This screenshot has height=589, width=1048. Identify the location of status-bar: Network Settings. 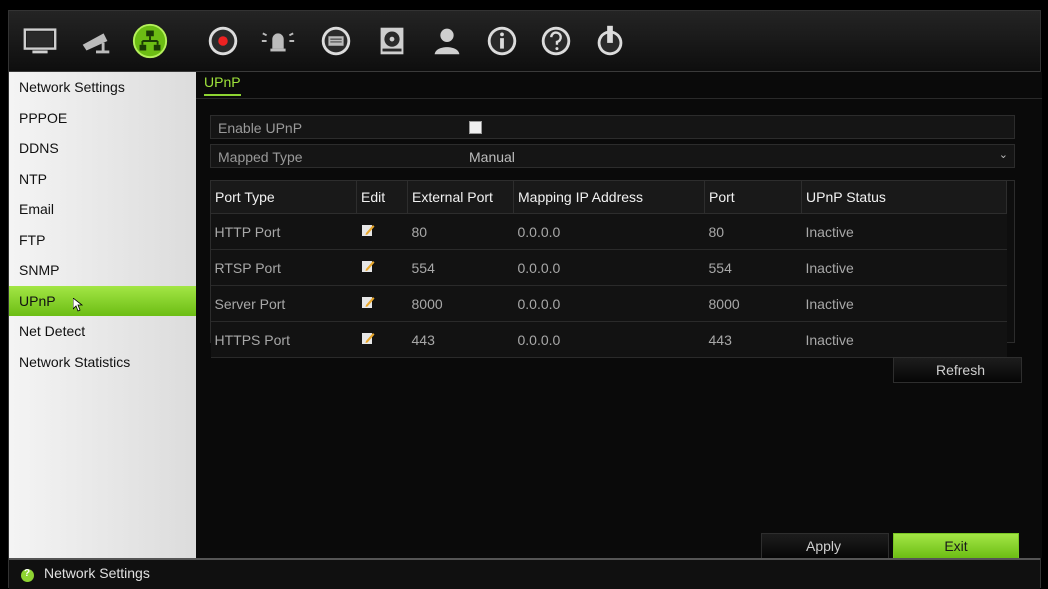
(524, 573).